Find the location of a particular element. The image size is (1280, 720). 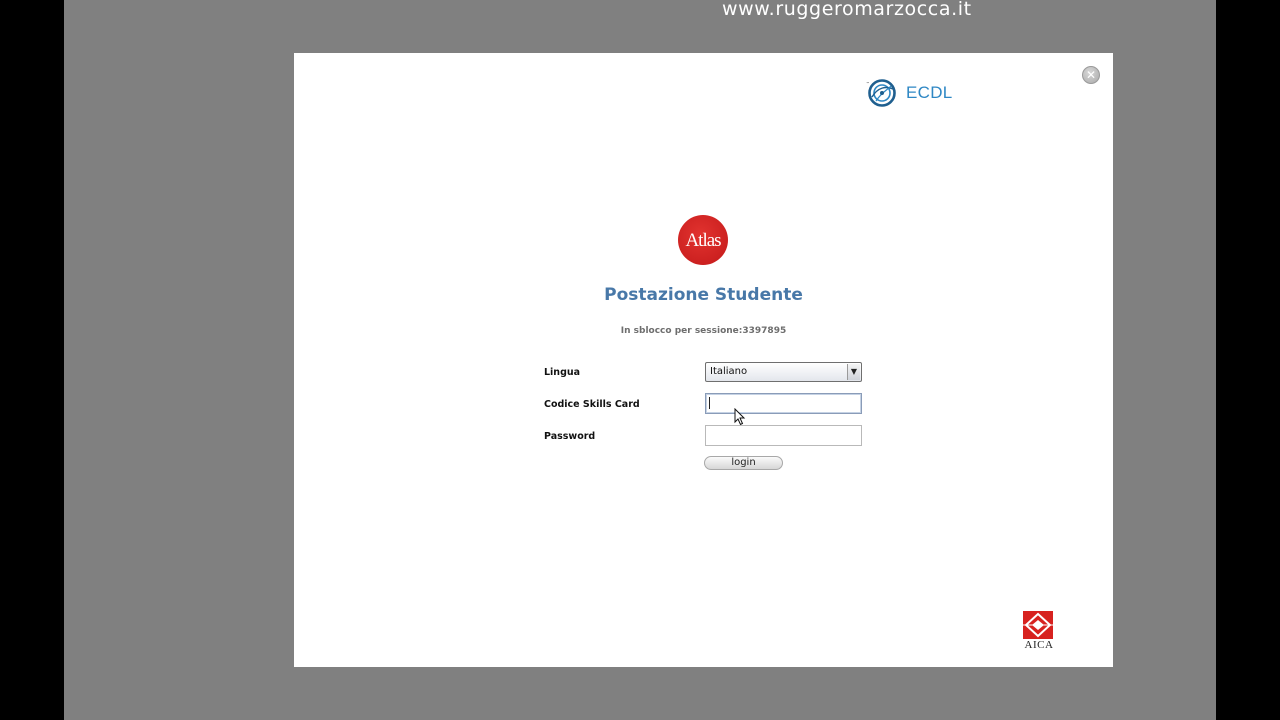

watermark-text: www.ruggeromarzocca.it is located at coordinates (847, 10).